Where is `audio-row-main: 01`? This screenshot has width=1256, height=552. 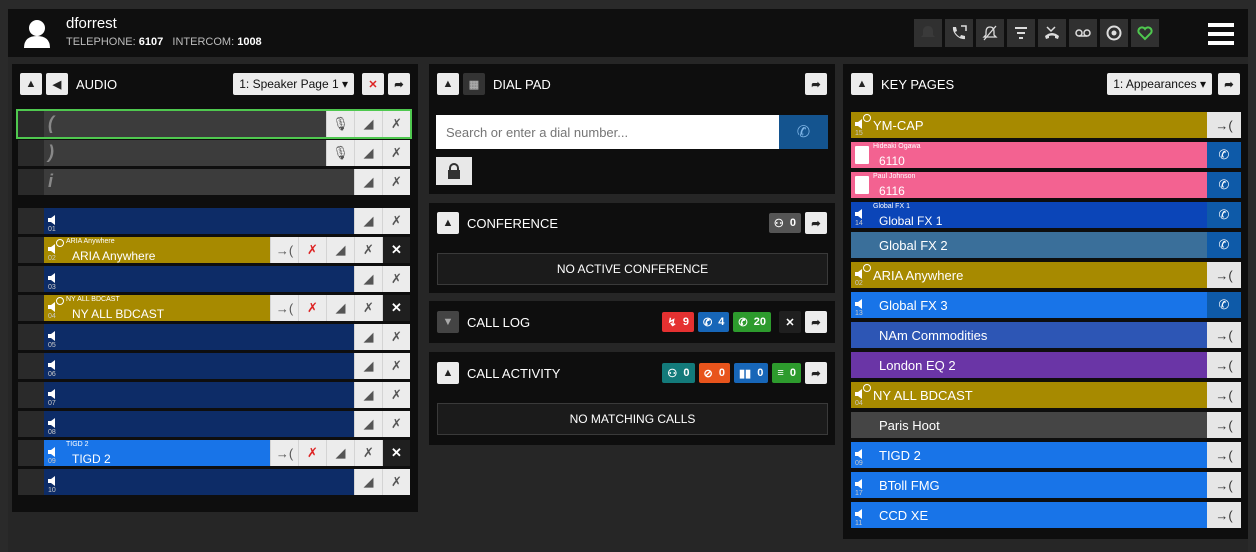 audio-row-main: 01 is located at coordinates (199, 221).